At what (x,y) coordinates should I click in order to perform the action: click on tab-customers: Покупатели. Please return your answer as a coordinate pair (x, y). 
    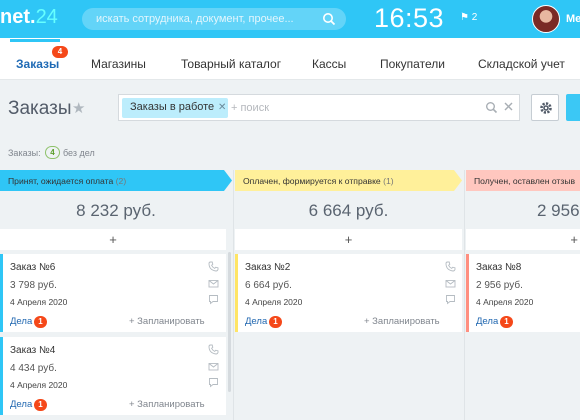
    Looking at the image, I should click on (412, 64).